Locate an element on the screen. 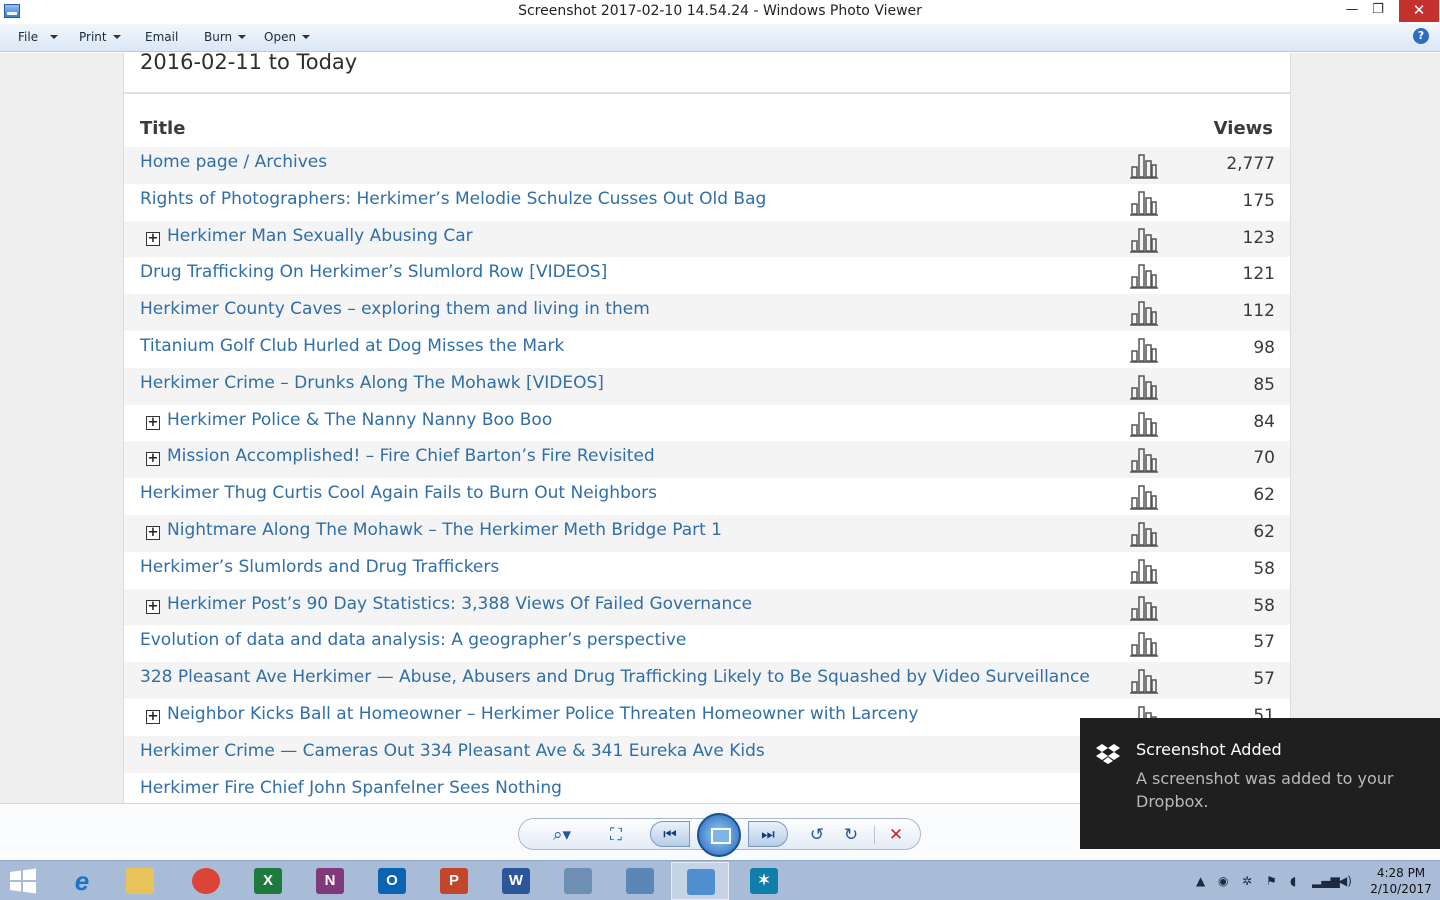 The height and width of the screenshot is (900, 1440). outlook-icon: O is located at coordinates (392, 881).